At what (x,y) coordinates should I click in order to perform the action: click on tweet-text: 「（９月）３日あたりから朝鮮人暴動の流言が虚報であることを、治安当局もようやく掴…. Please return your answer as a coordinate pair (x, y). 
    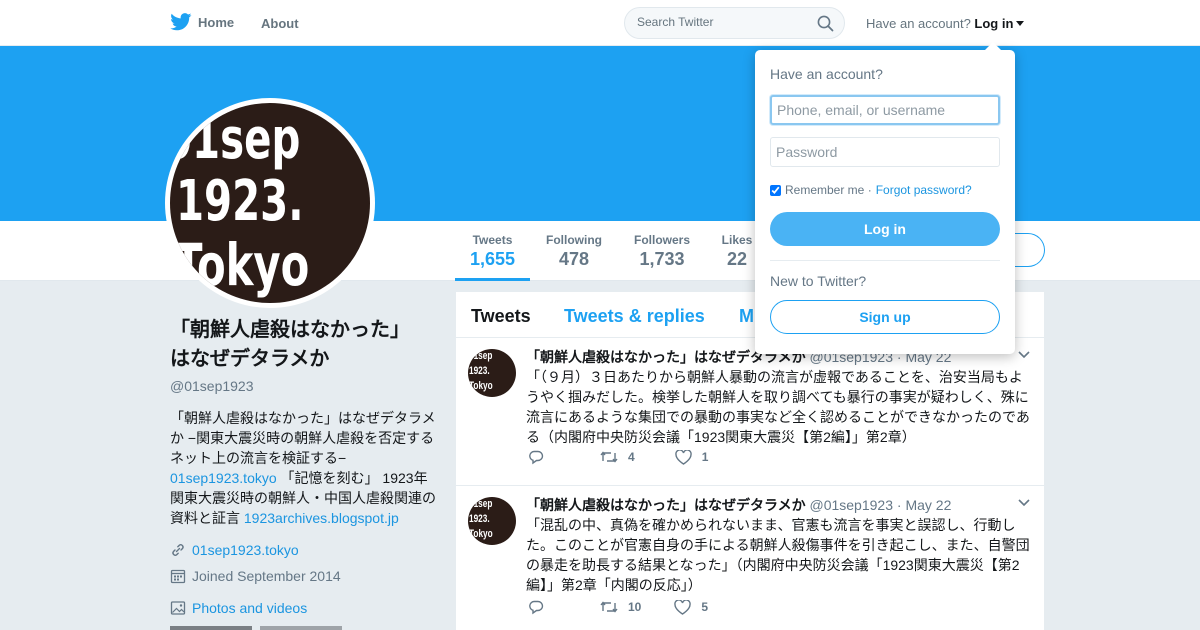
    Looking at the image, I should click on (778, 407).